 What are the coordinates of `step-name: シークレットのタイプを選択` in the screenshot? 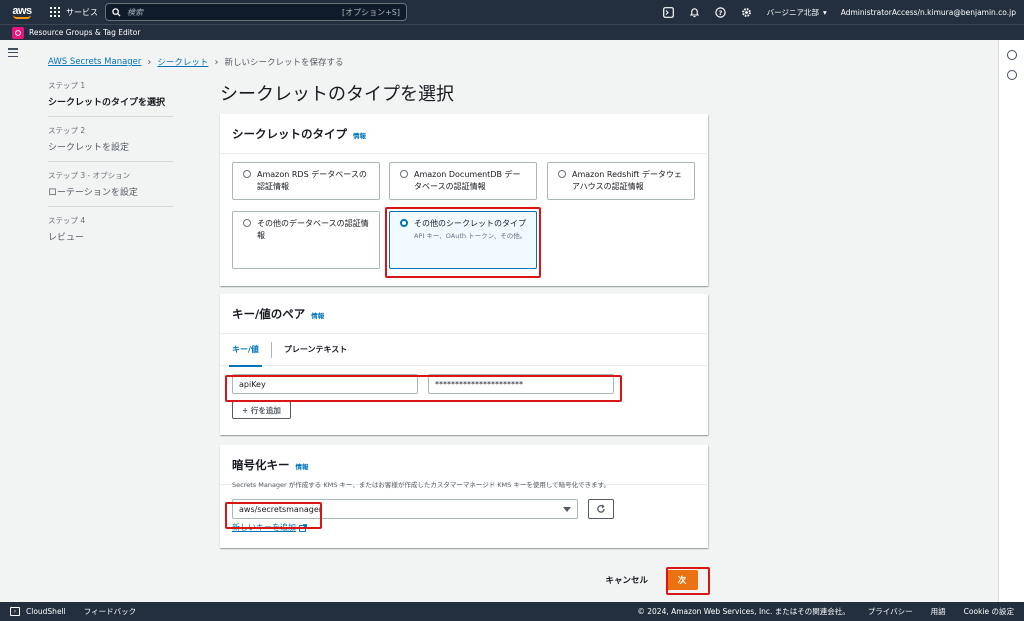 It's located at (107, 103).